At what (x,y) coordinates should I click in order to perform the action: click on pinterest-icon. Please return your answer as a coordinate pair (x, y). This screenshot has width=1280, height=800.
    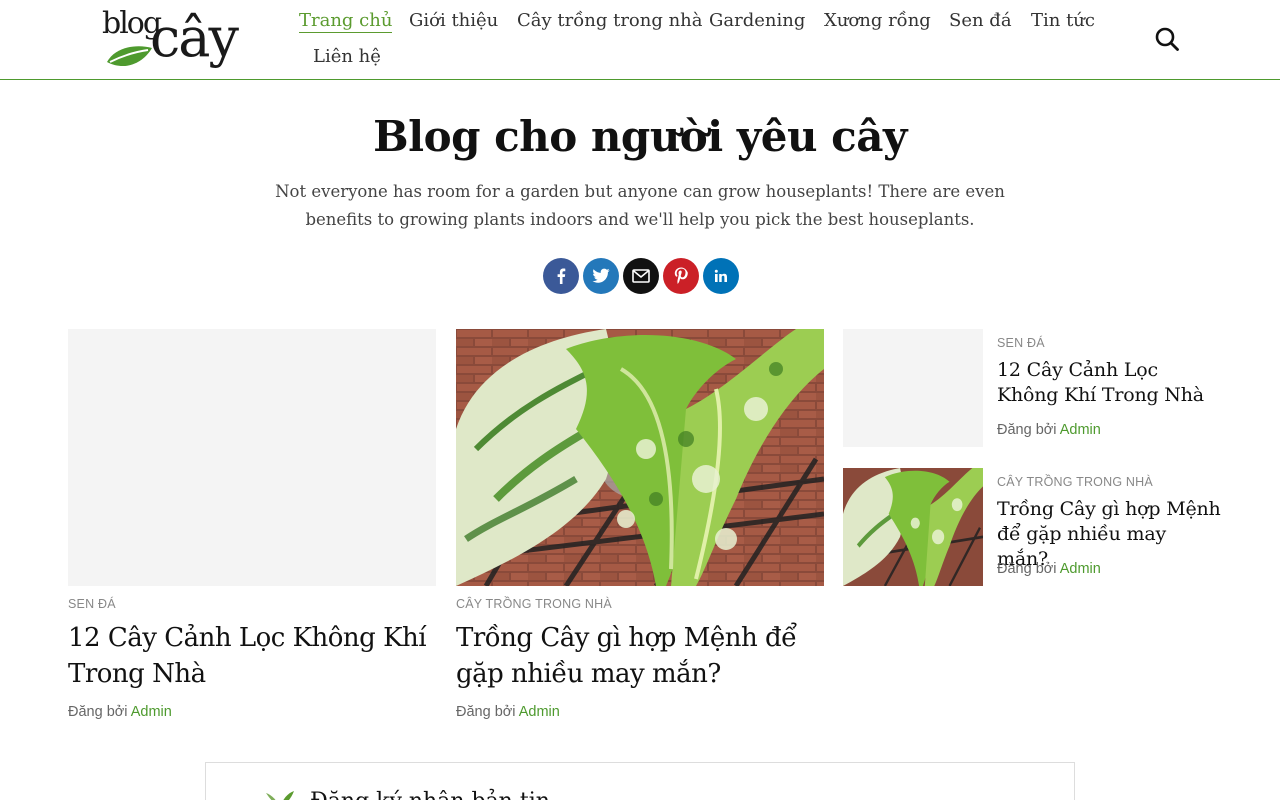
    Looking at the image, I should click on (681, 275).